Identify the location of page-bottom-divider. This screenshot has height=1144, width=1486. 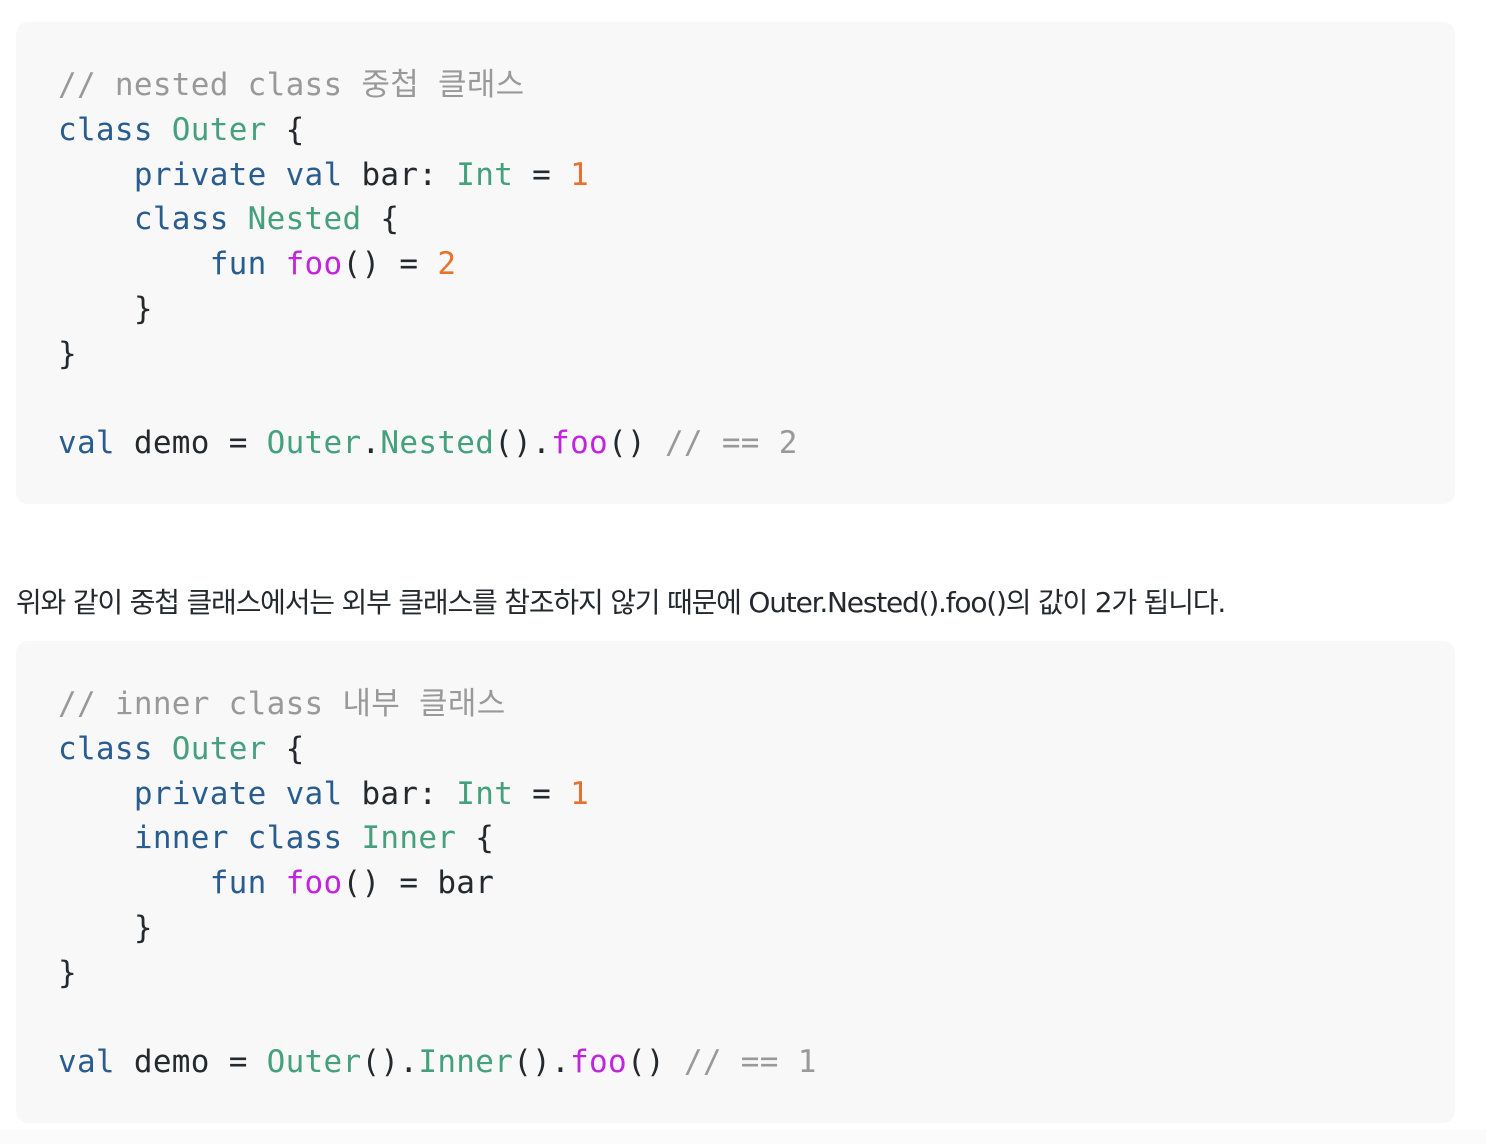
(743, 1137).